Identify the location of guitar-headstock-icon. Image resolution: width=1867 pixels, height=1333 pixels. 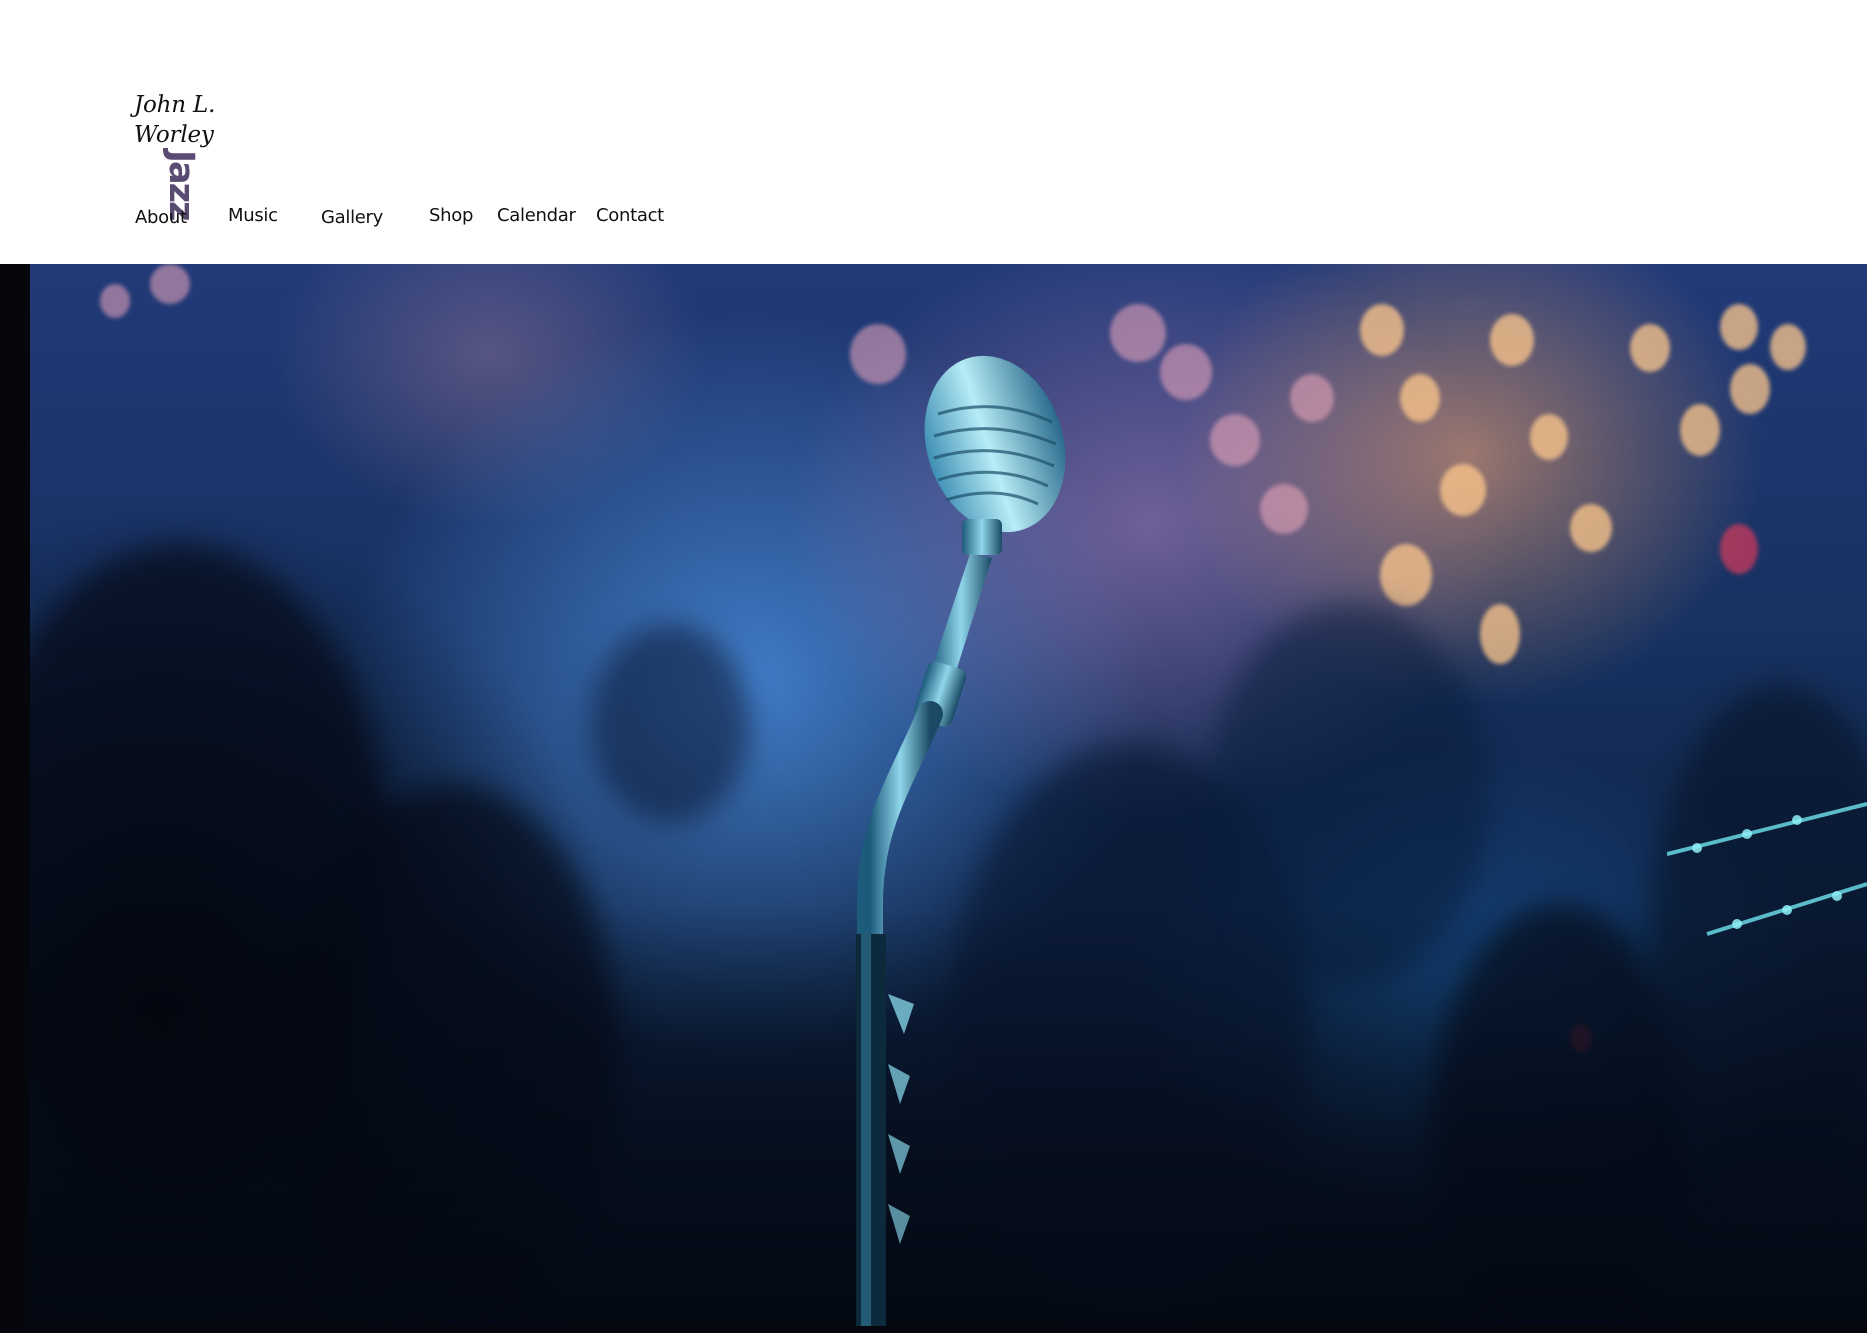
(1767, 869).